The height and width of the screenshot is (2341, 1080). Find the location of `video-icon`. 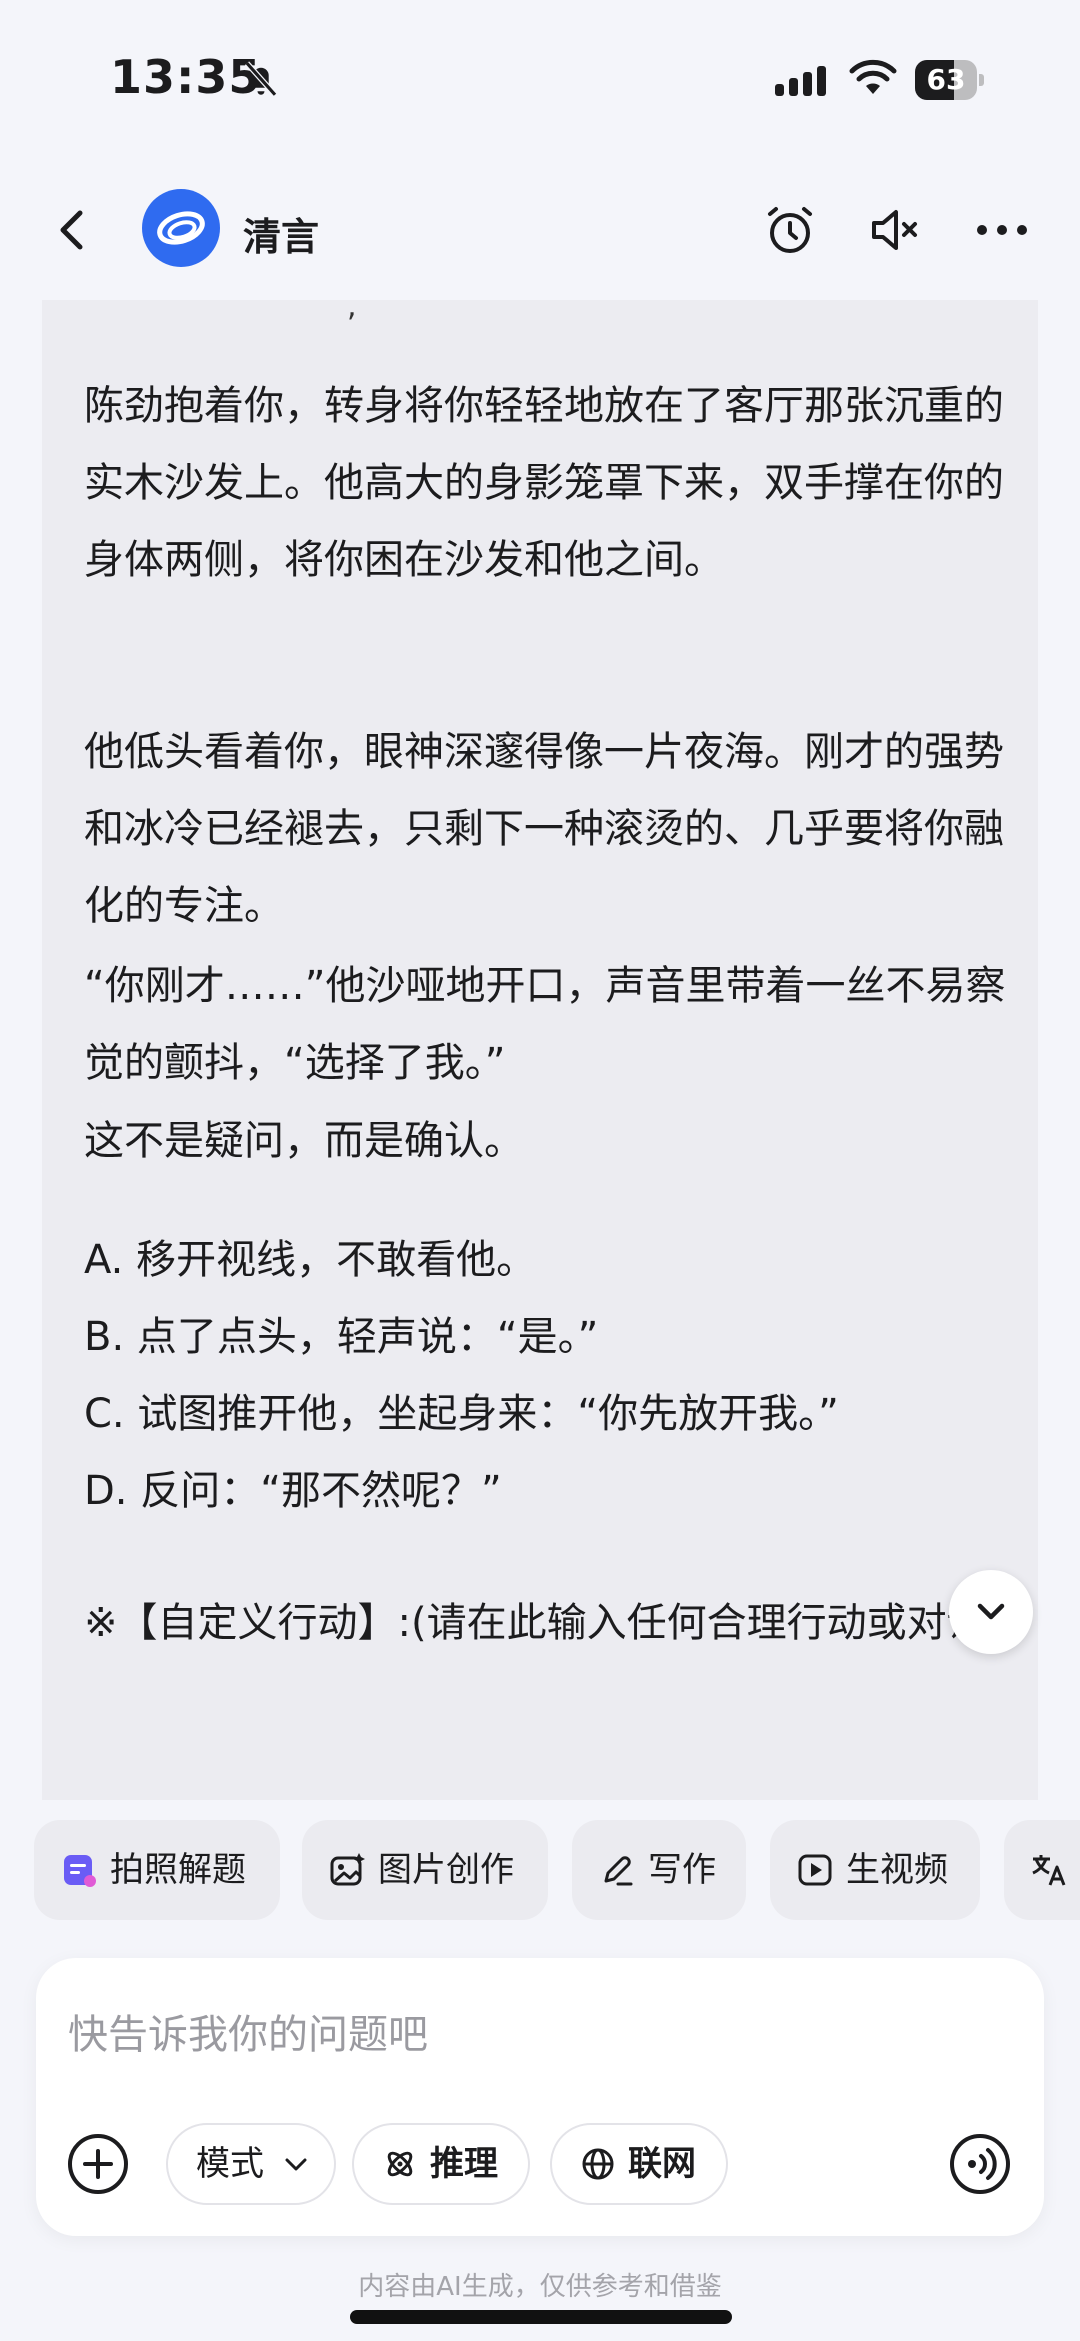

video-icon is located at coordinates (815, 1870).